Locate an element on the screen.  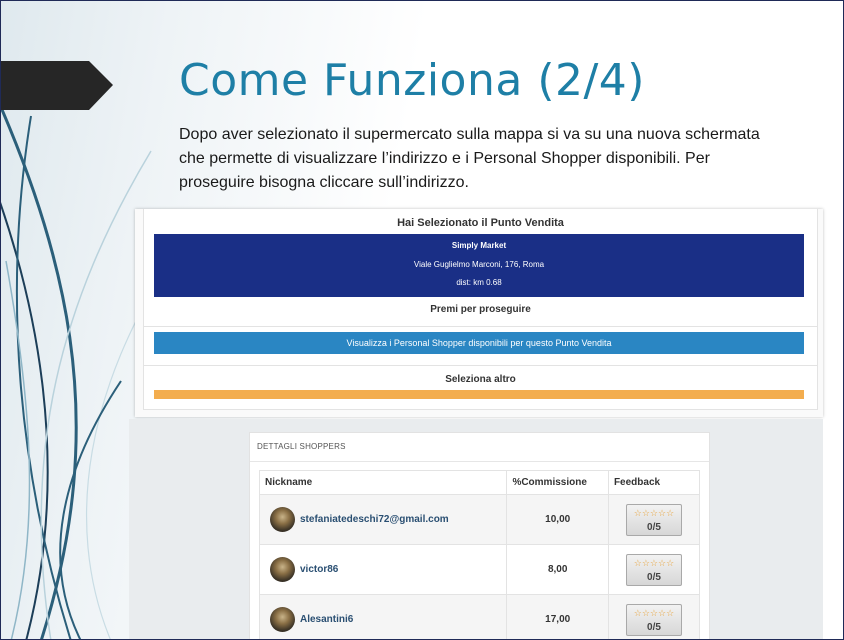
select-other-label: Seleziona altro is located at coordinates (480, 379).